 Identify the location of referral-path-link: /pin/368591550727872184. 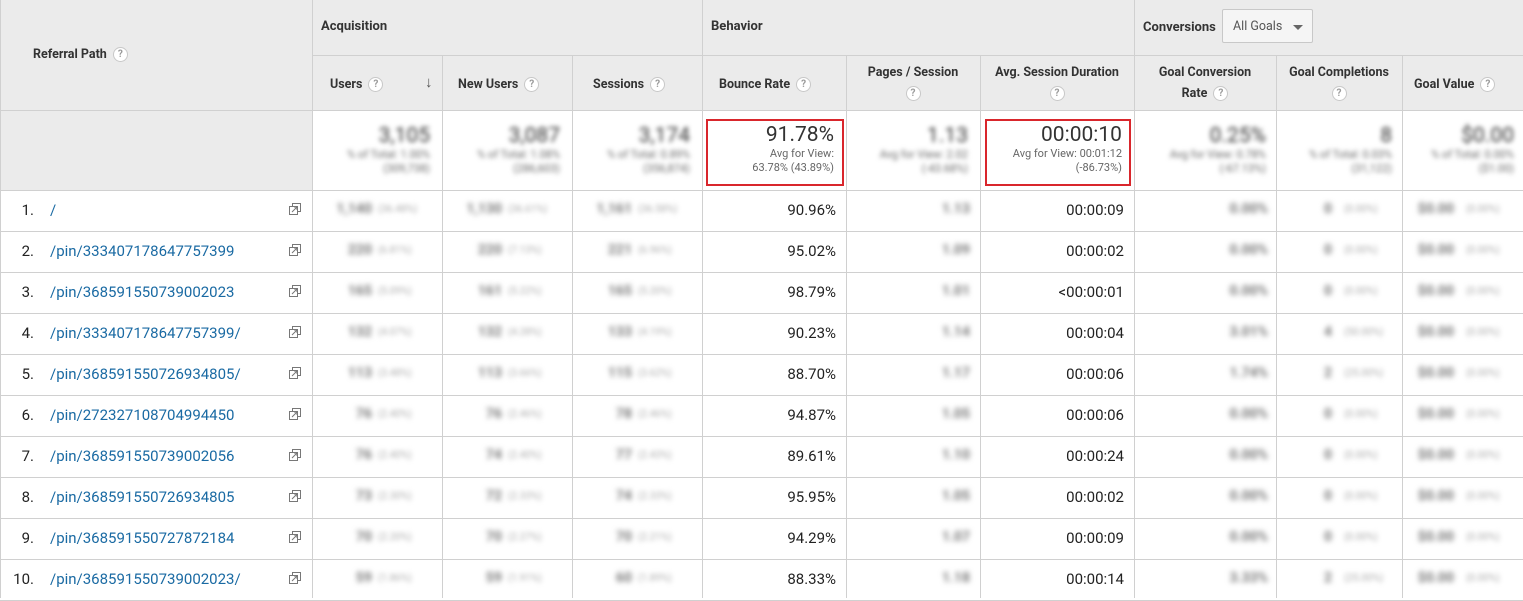
(142, 538).